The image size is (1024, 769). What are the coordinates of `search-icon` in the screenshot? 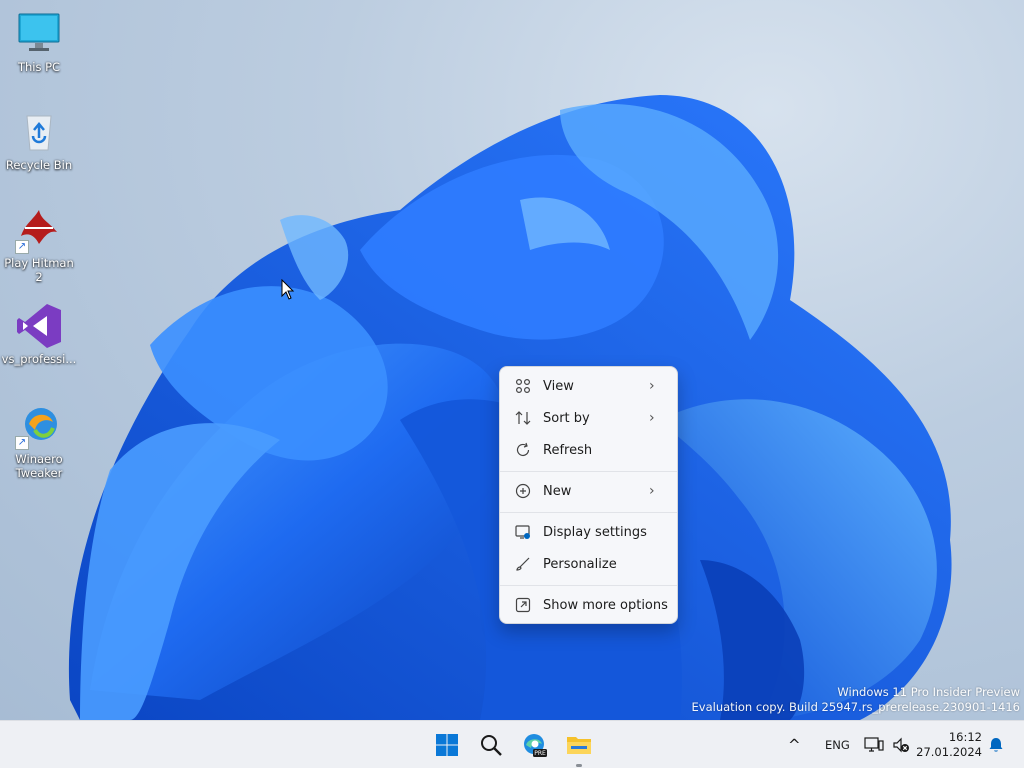 It's located at (491, 745).